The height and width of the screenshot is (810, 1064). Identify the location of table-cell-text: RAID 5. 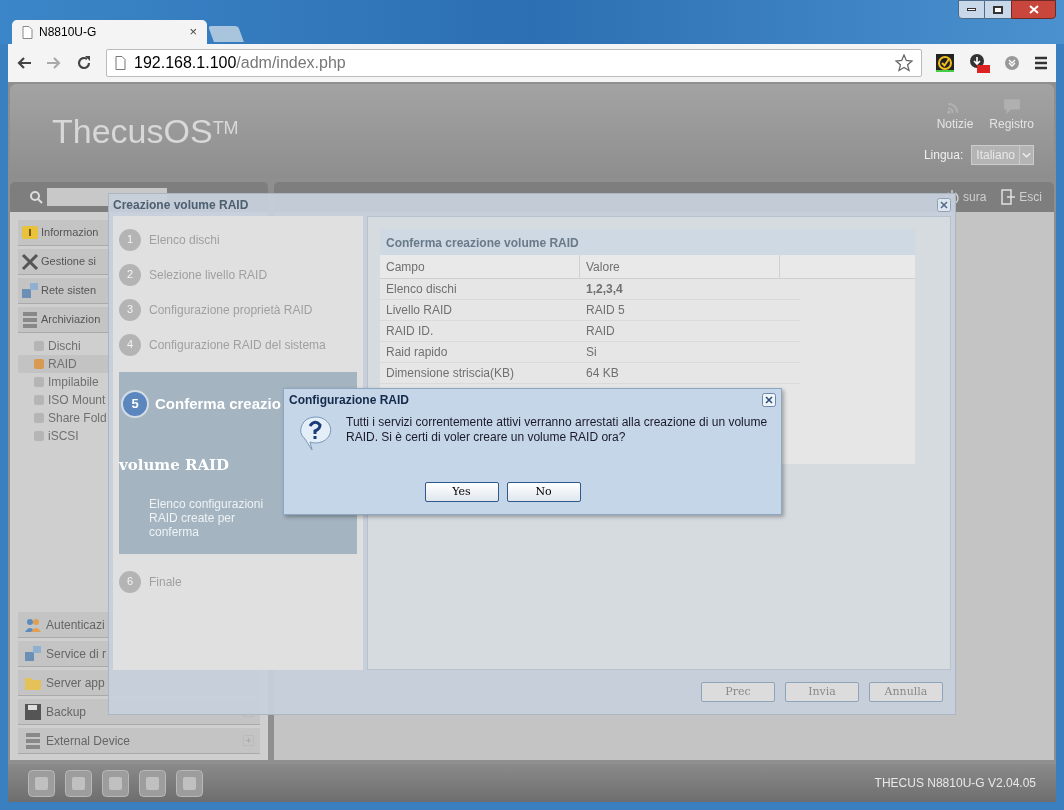
(605, 310).